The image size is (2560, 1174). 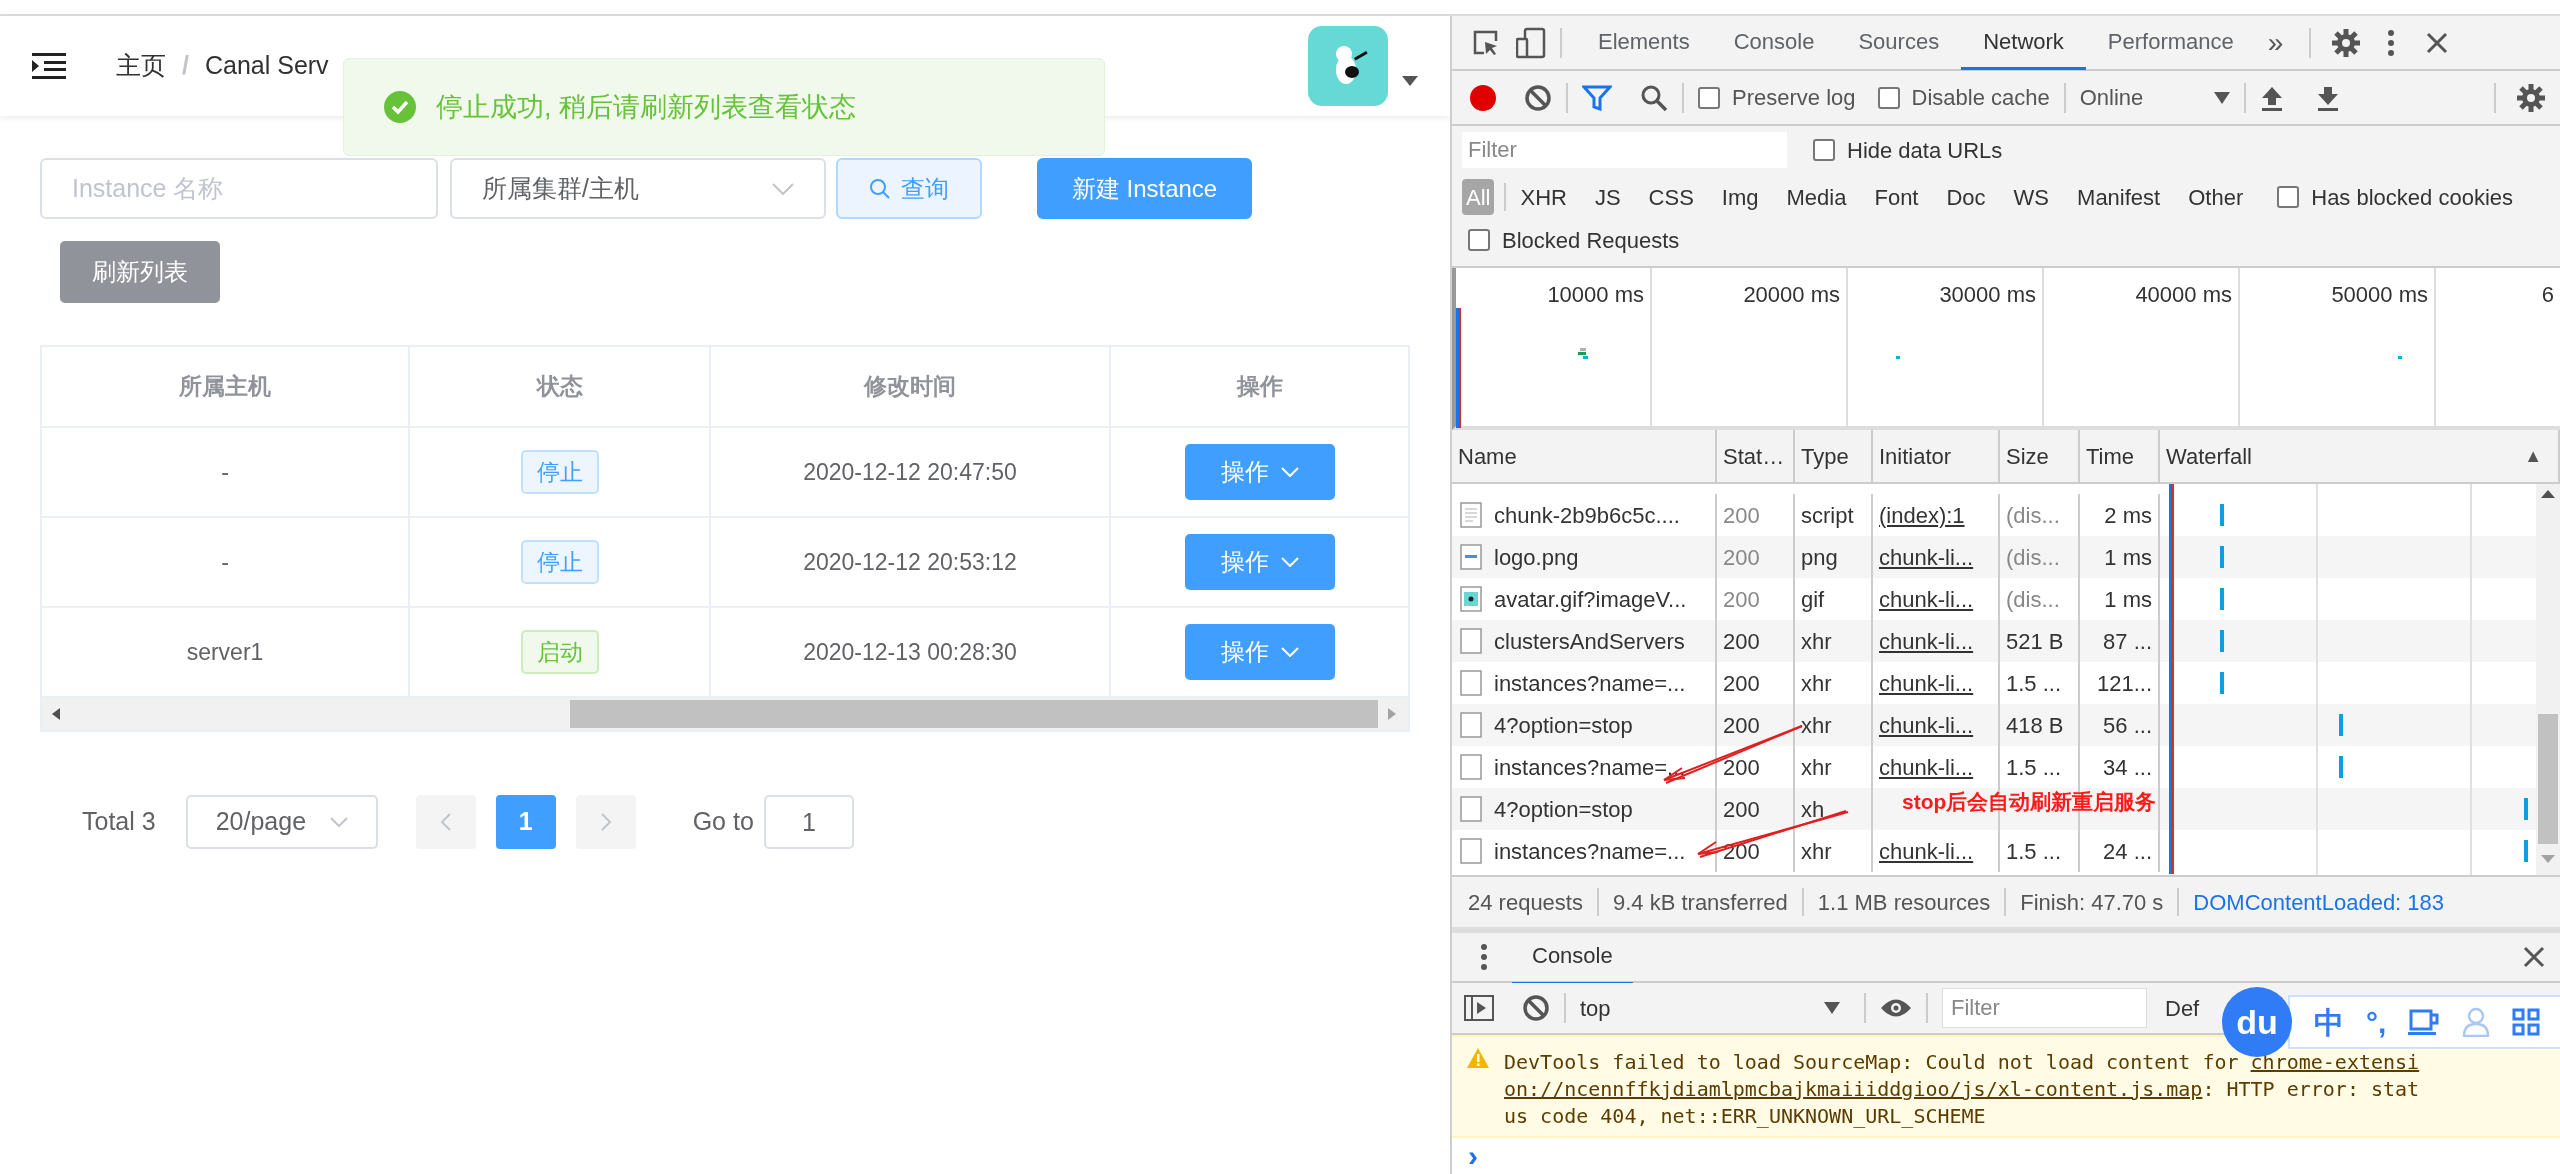 What do you see at coordinates (1595, 295) in the screenshot?
I see `timeline-tick-label: 10000 ms` at bounding box center [1595, 295].